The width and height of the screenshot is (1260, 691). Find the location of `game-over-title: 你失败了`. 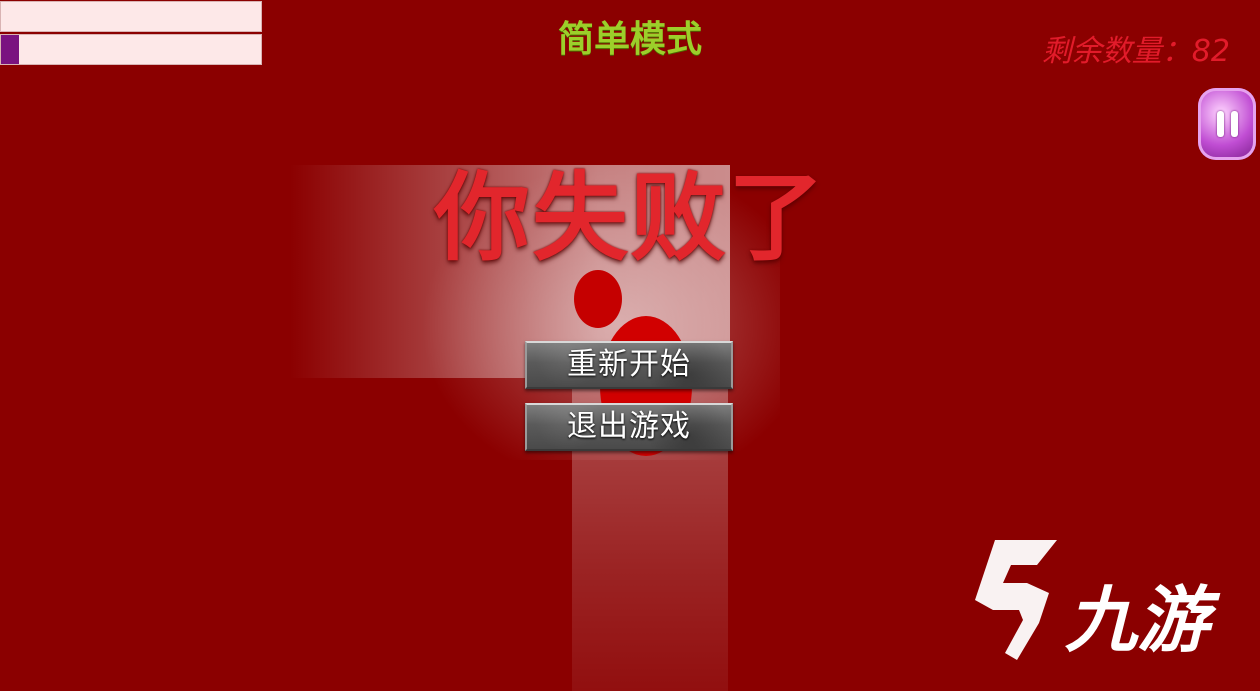

game-over-title: 你失败了 is located at coordinates (630, 218).